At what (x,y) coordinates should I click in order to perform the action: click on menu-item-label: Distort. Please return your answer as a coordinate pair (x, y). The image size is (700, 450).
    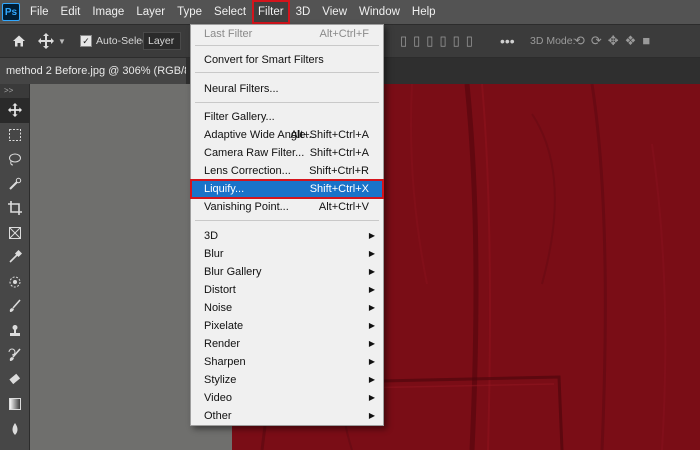
    Looking at the image, I should click on (220, 290).